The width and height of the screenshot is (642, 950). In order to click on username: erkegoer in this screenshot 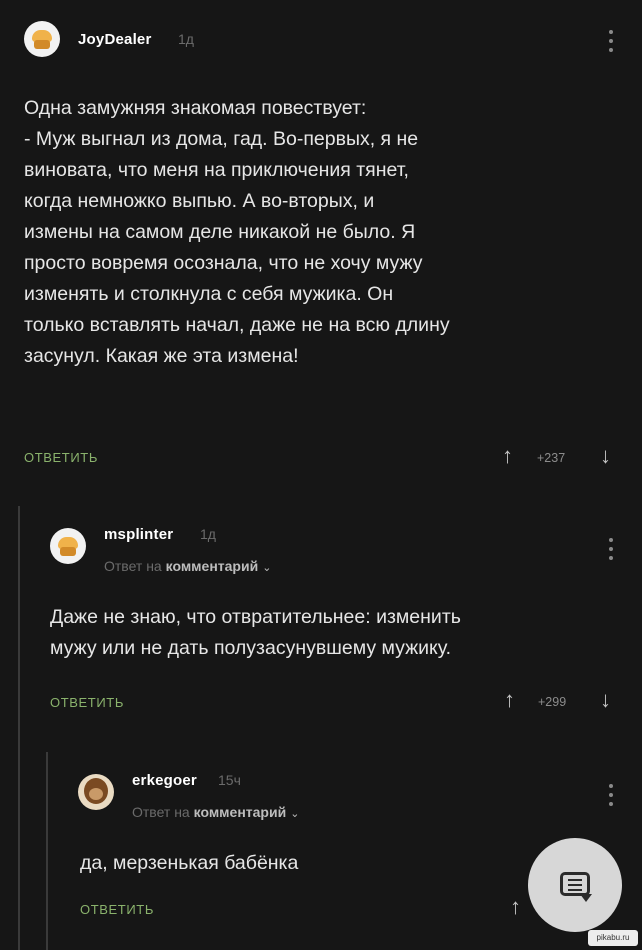, I will do `click(164, 780)`.